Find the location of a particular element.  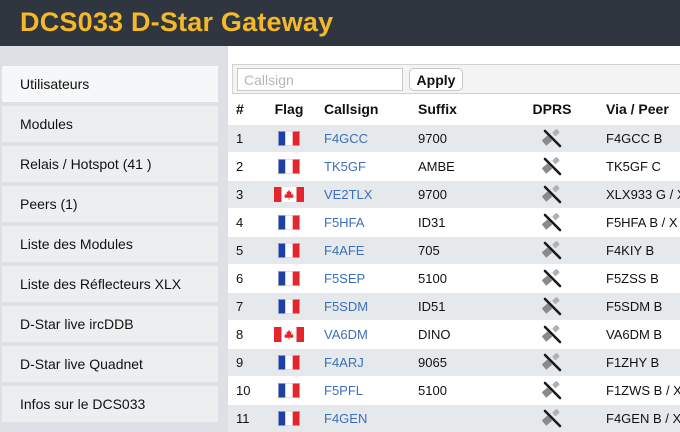

callsign-search-input is located at coordinates (320, 79).